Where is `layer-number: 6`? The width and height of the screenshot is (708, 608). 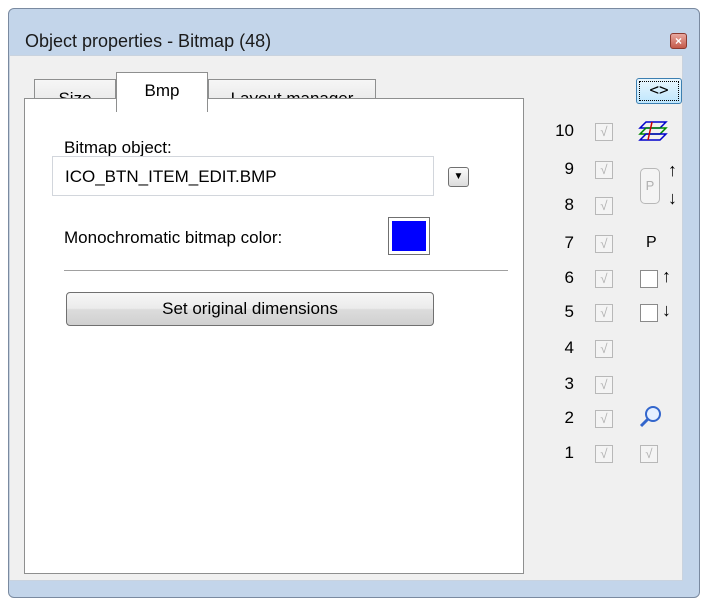 layer-number: 6 is located at coordinates (569, 277).